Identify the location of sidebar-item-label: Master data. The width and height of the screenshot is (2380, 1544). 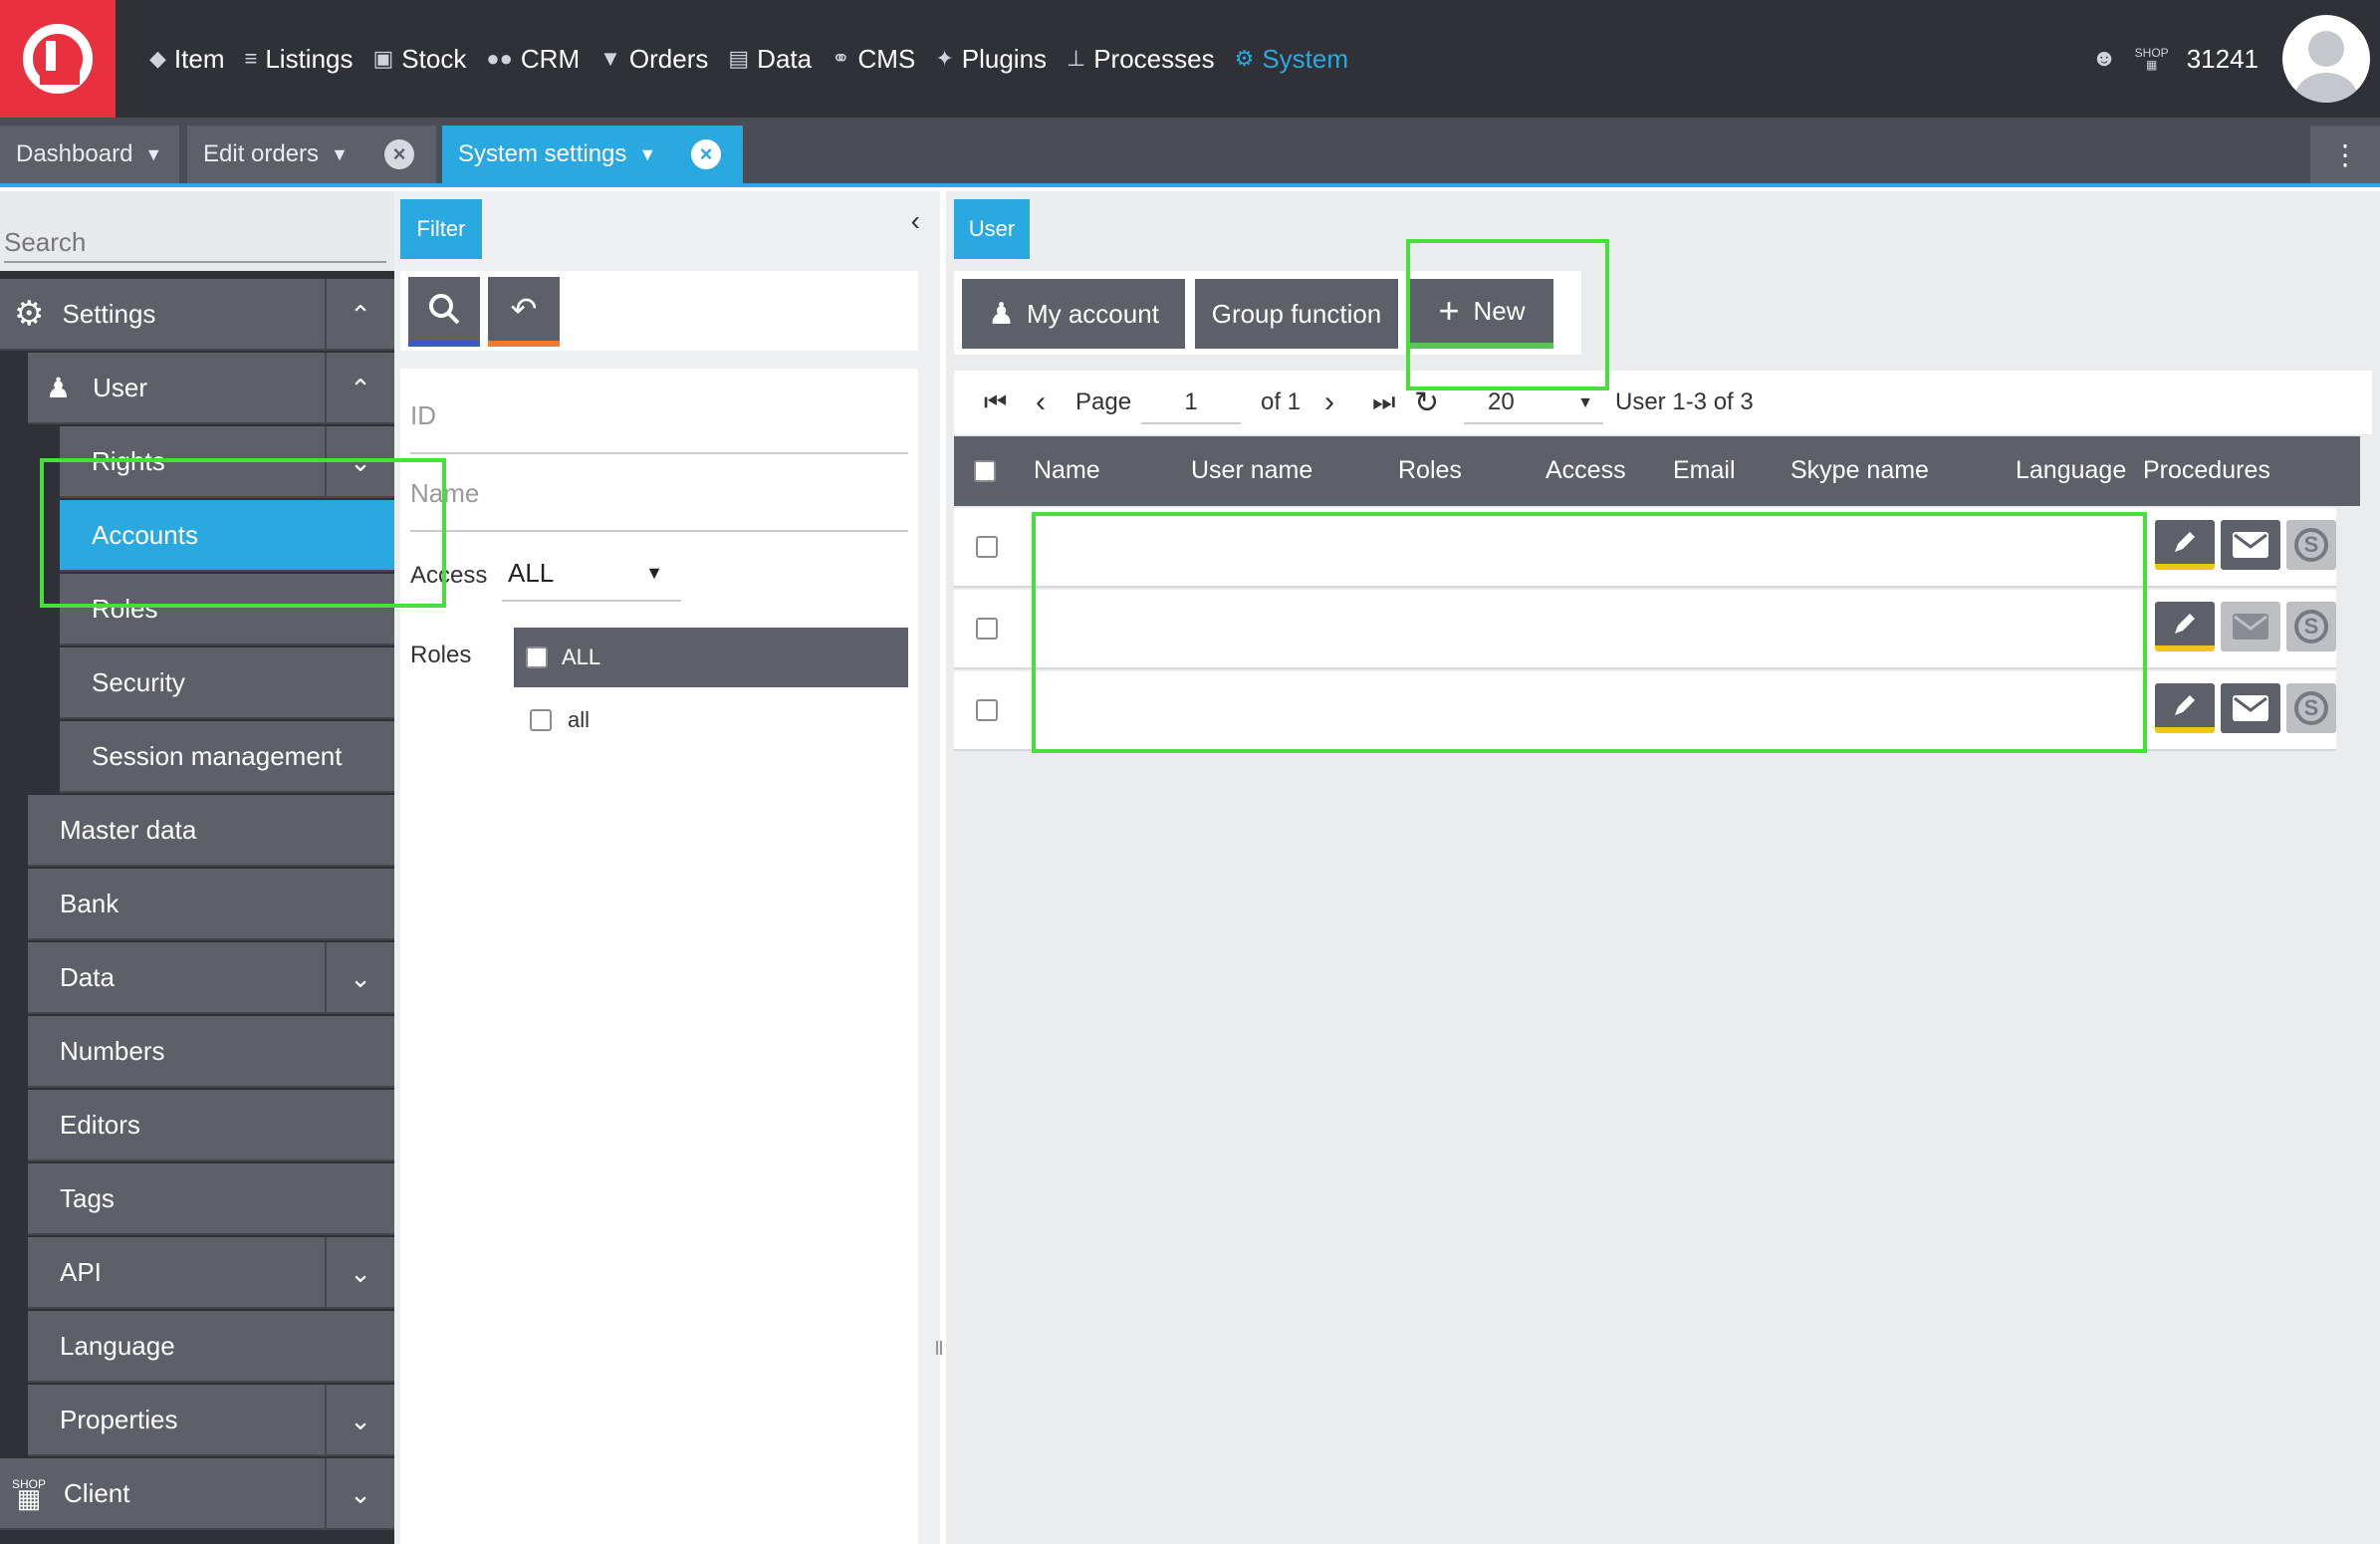
(128, 829).